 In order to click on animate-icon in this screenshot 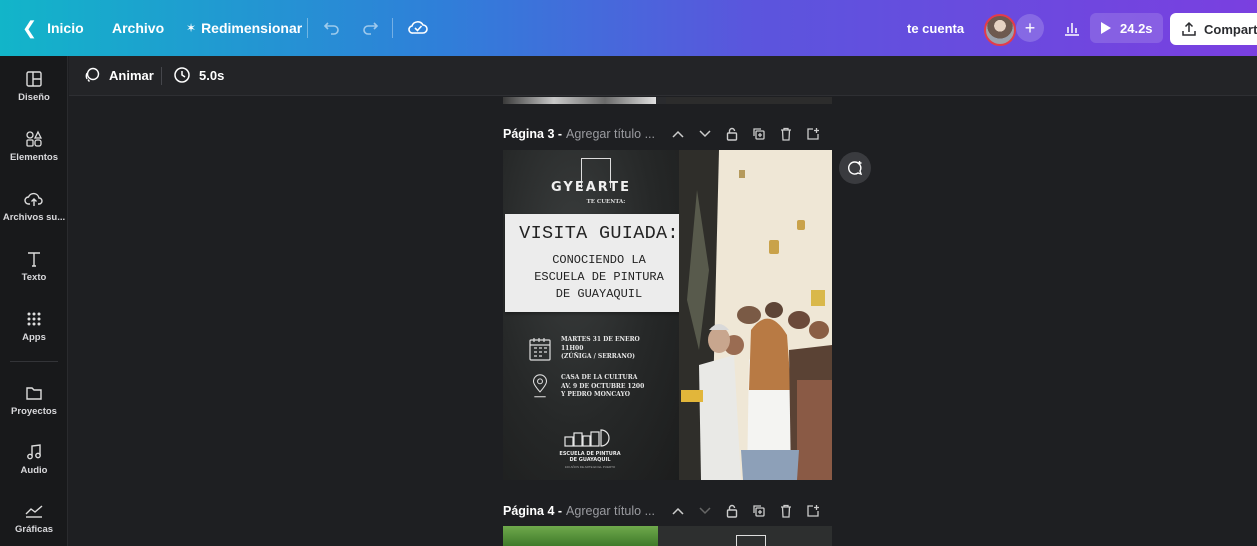, I will do `click(92, 75)`.